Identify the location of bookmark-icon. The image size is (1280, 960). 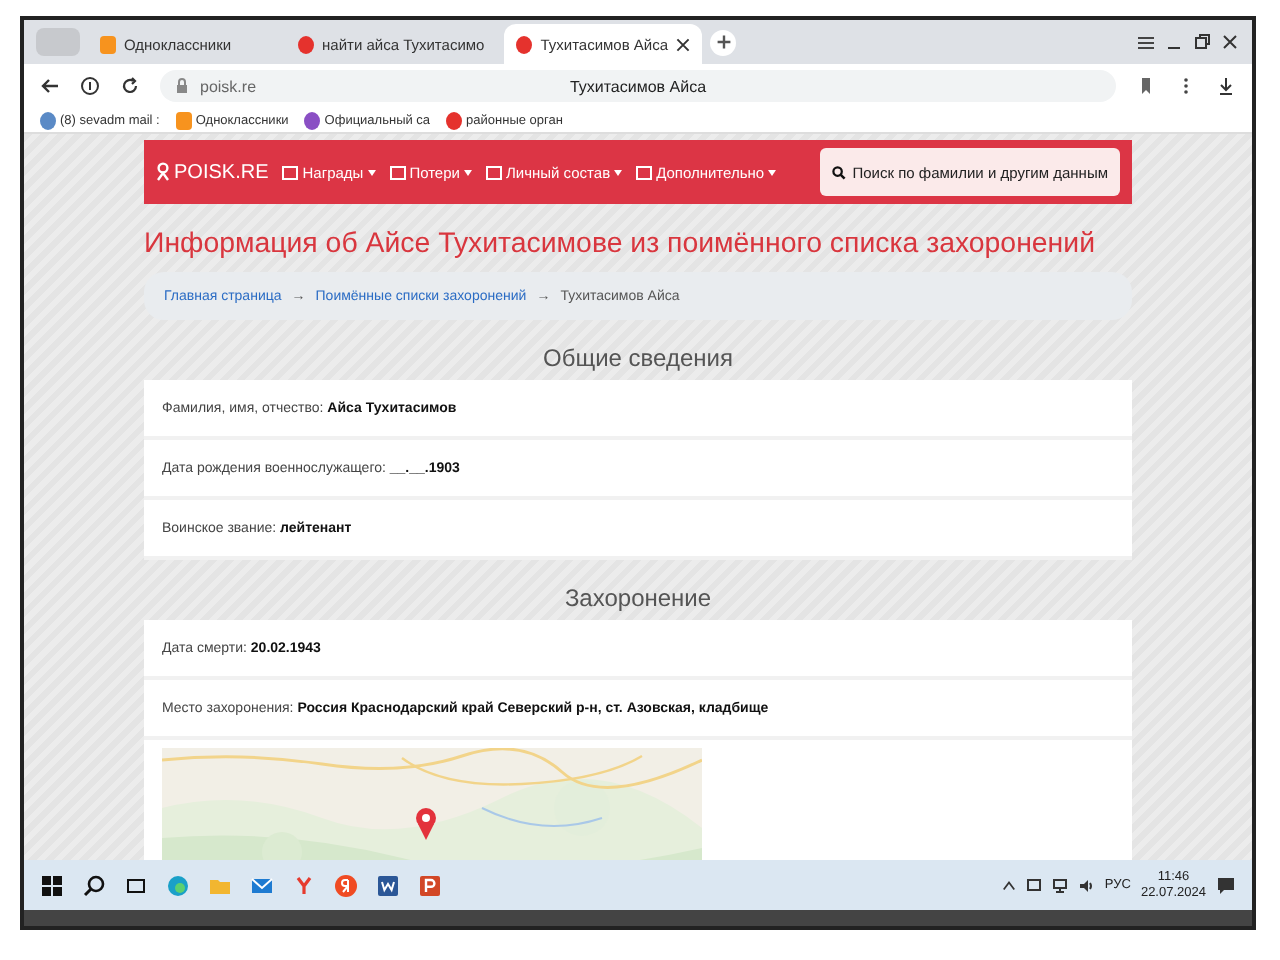
(1146, 86).